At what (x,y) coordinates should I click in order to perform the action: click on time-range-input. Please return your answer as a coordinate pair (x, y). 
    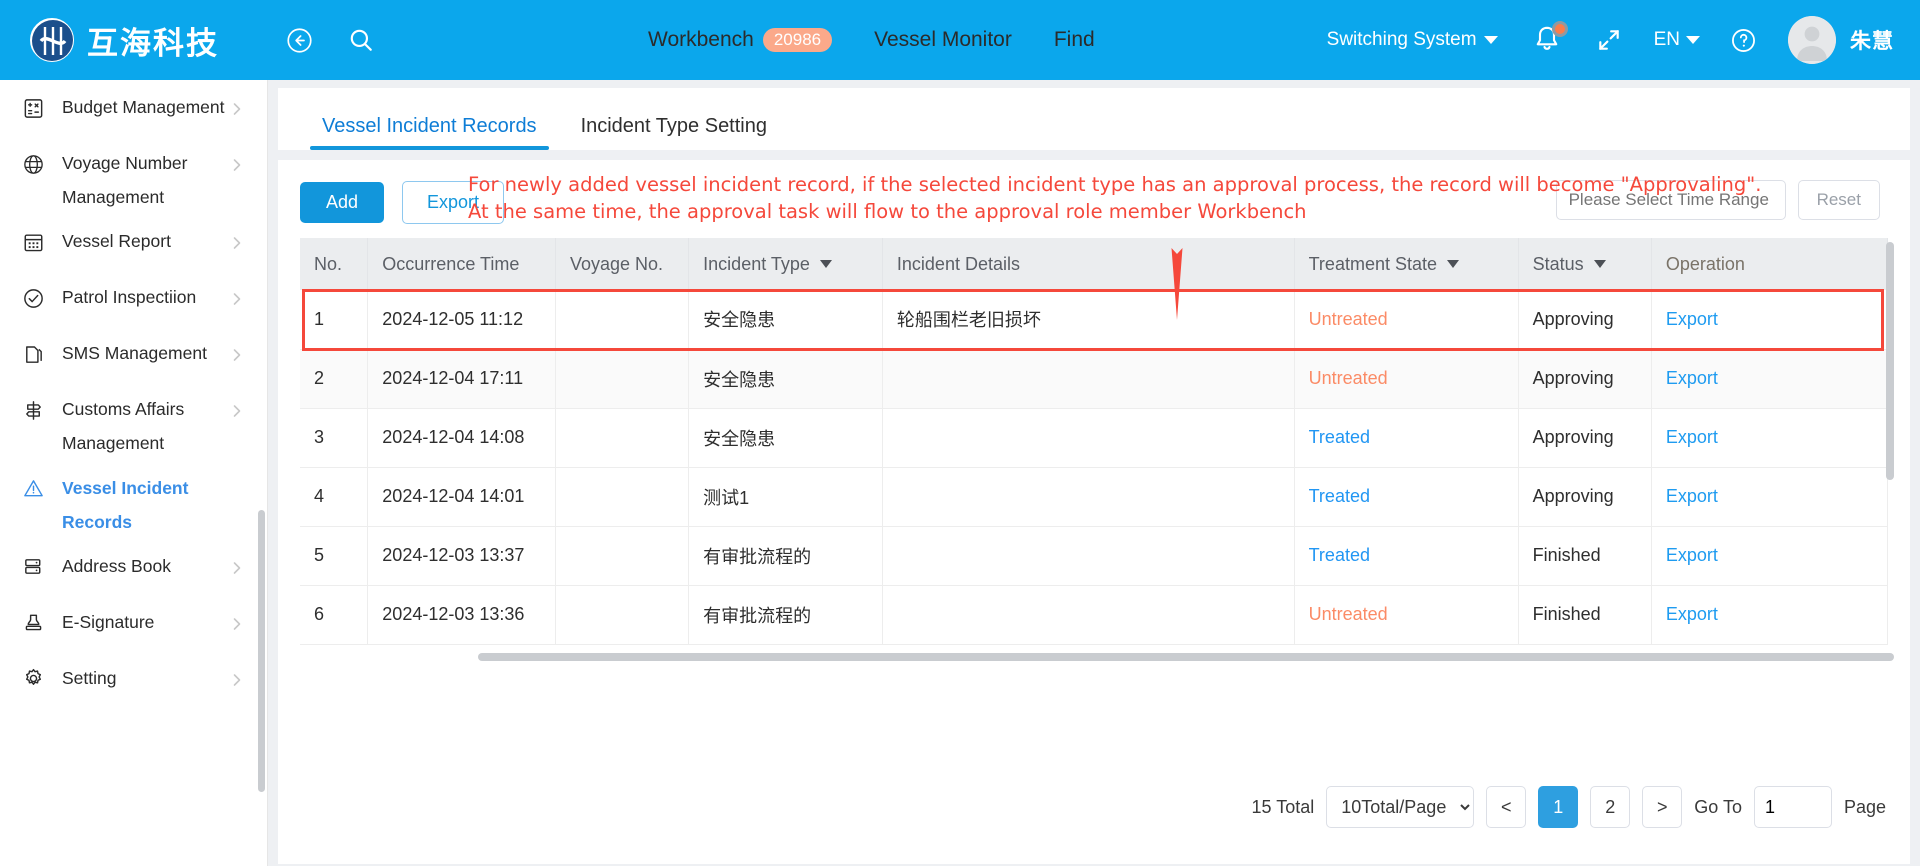
    Looking at the image, I should click on (1670, 200).